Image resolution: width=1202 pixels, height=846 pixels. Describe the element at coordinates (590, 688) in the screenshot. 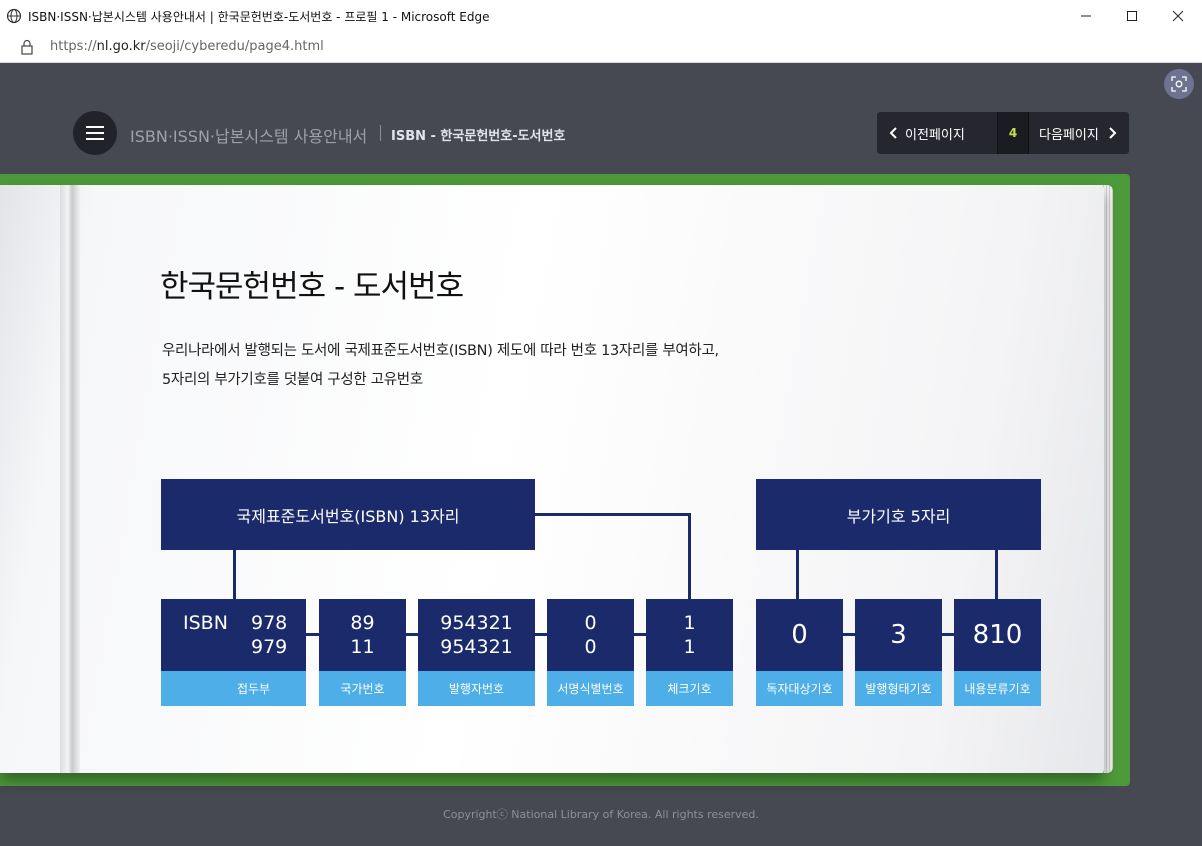

I see `title-id-label: 서명식별번호` at that location.